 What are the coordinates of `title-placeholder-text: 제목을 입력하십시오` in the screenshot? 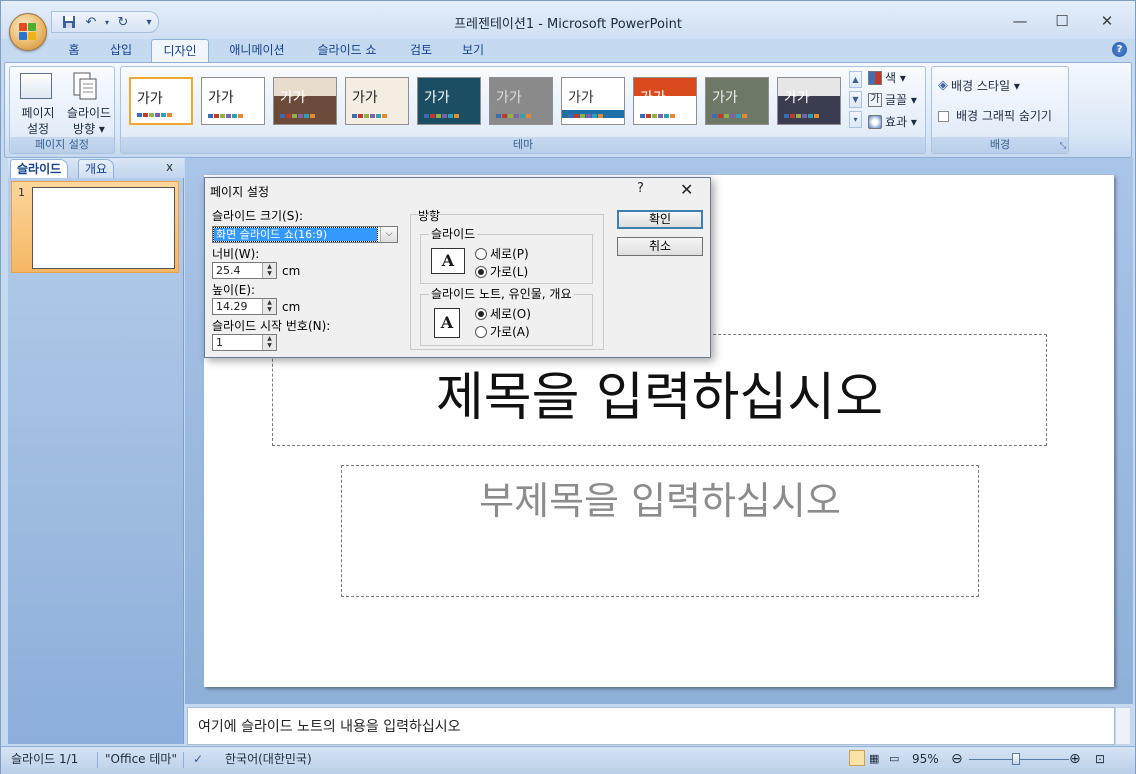 It's located at (659, 398).